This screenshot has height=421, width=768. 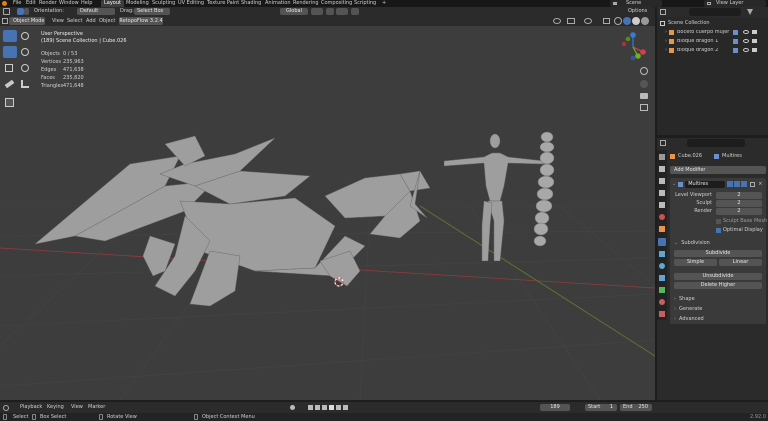 I want to click on spine-sculpt-model, so click(x=547, y=191).